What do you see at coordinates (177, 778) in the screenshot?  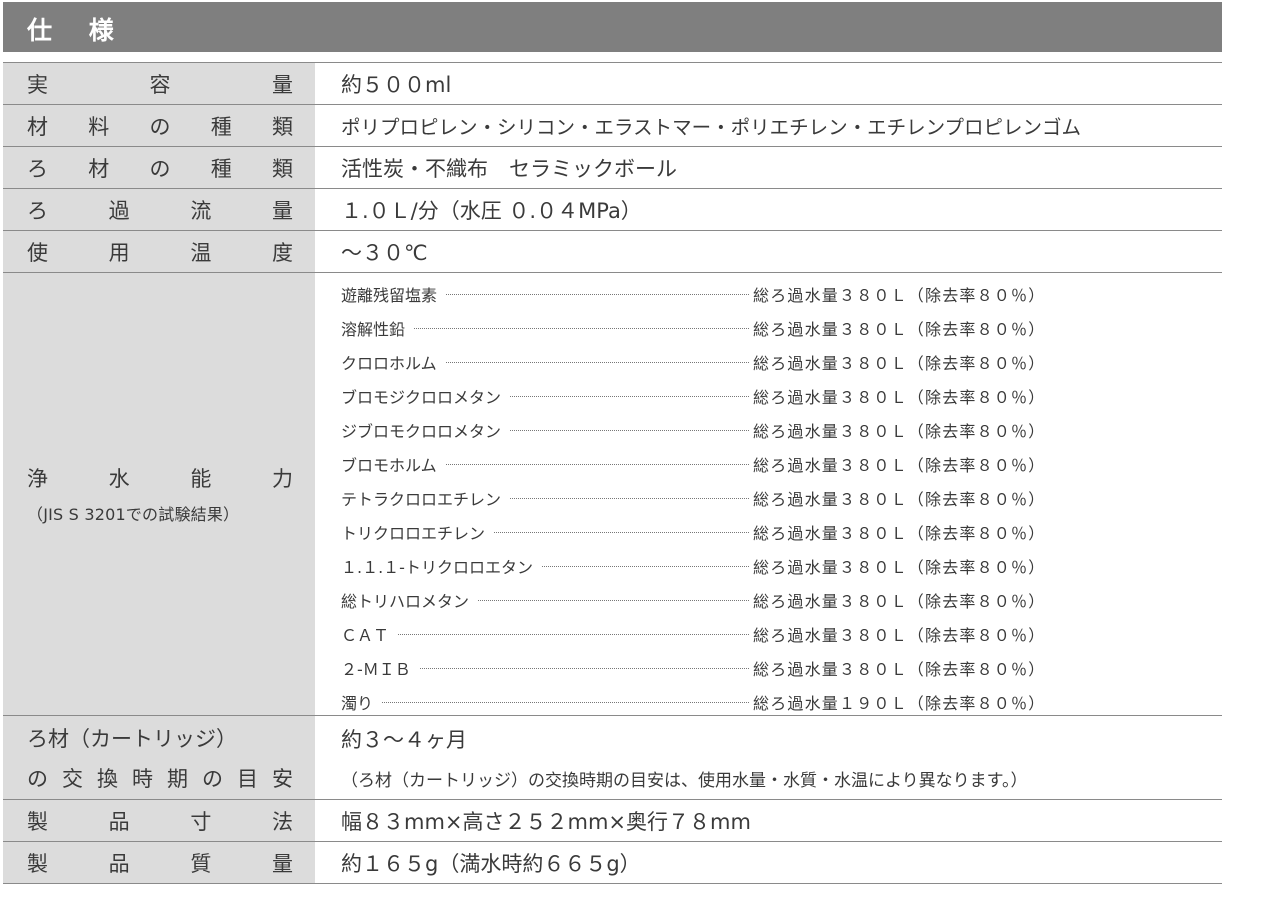 I see `label-char: 期` at bounding box center [177, 778].